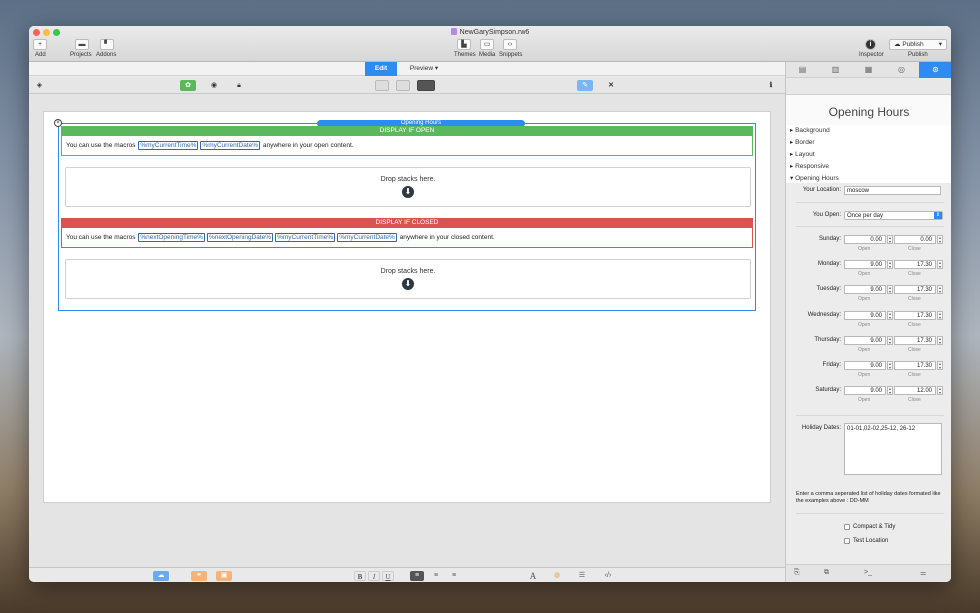  Describe the element at coordinates (464, 44) in the screenshot. I see `themes-button: ▙` at that location.